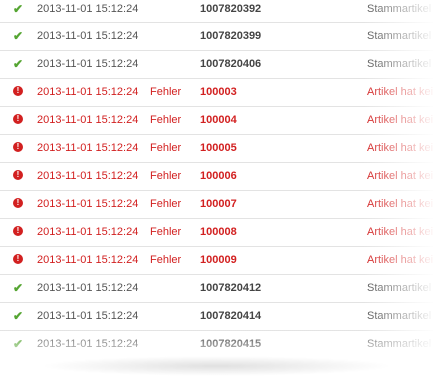 Image resolution: width=433 pixels, height=388 pixels. I want to click on row-article-id: 100007, so click(218, 204).